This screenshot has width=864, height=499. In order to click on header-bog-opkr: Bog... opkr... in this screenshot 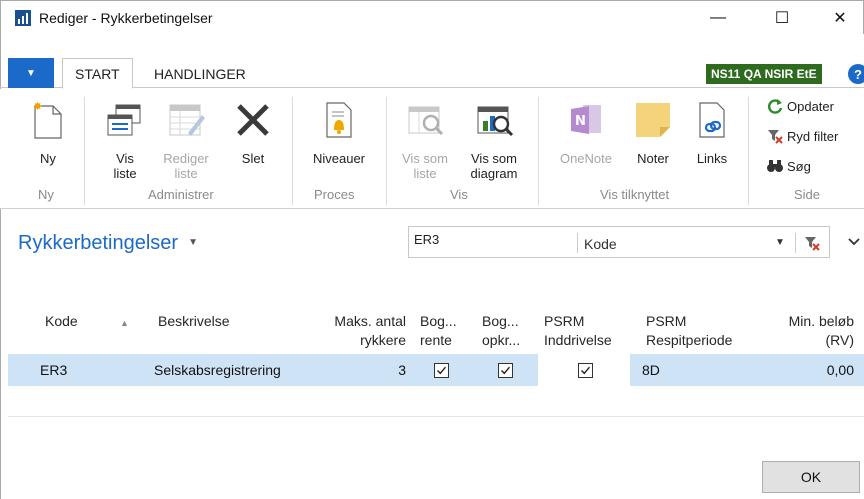, I will do `click(501, 331)`.